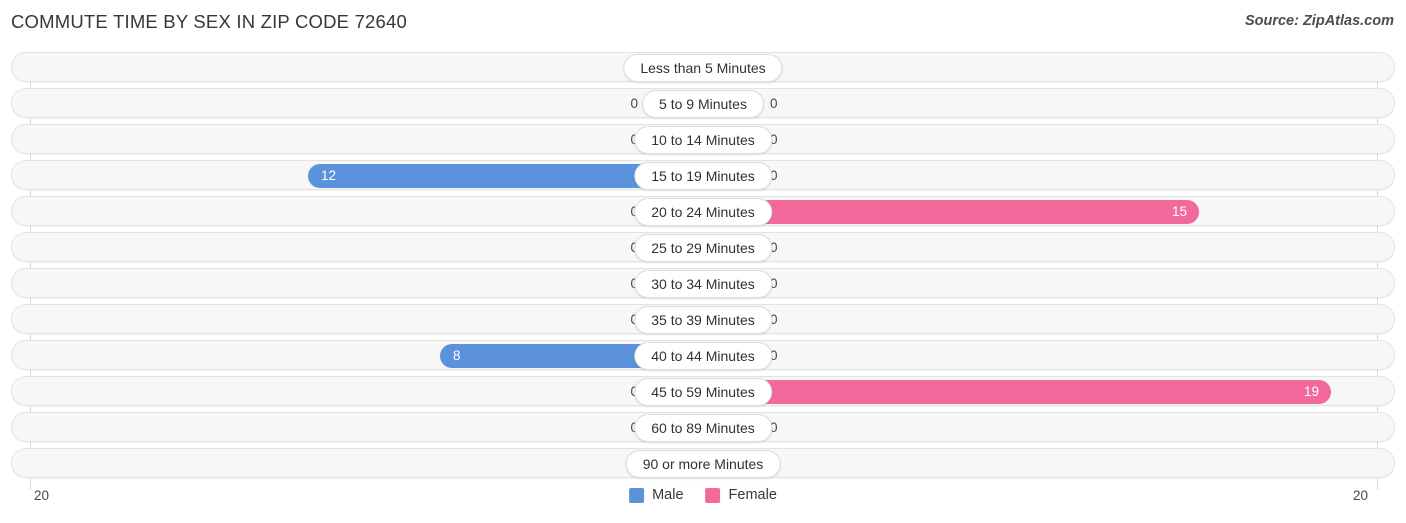  What do you see at coordinates (209, 21) in the screenshot?
I see `page-title: COMMUTE TIME BY SEX IN ZIP CODE 72640` at bounding box center [209, 21].